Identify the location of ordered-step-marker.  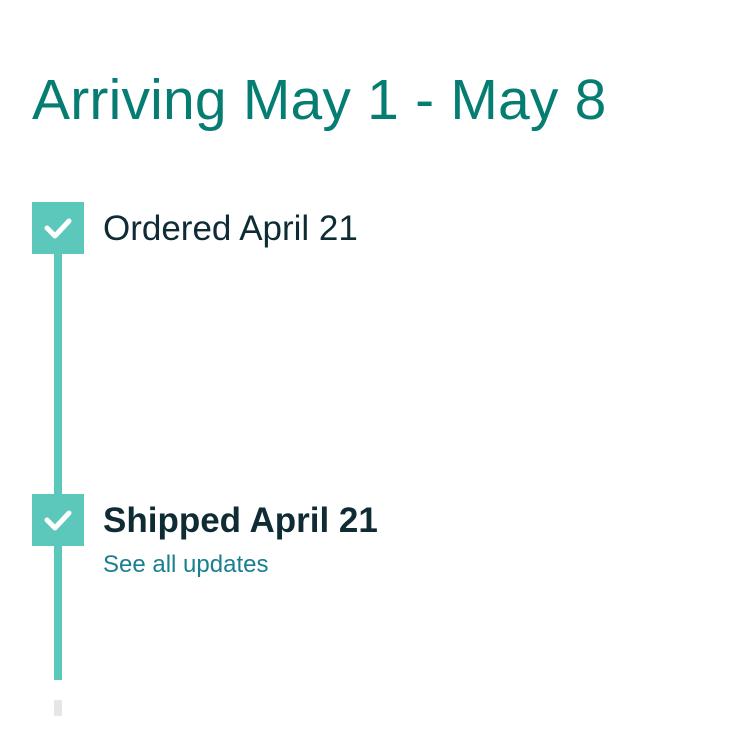
(58, 228).